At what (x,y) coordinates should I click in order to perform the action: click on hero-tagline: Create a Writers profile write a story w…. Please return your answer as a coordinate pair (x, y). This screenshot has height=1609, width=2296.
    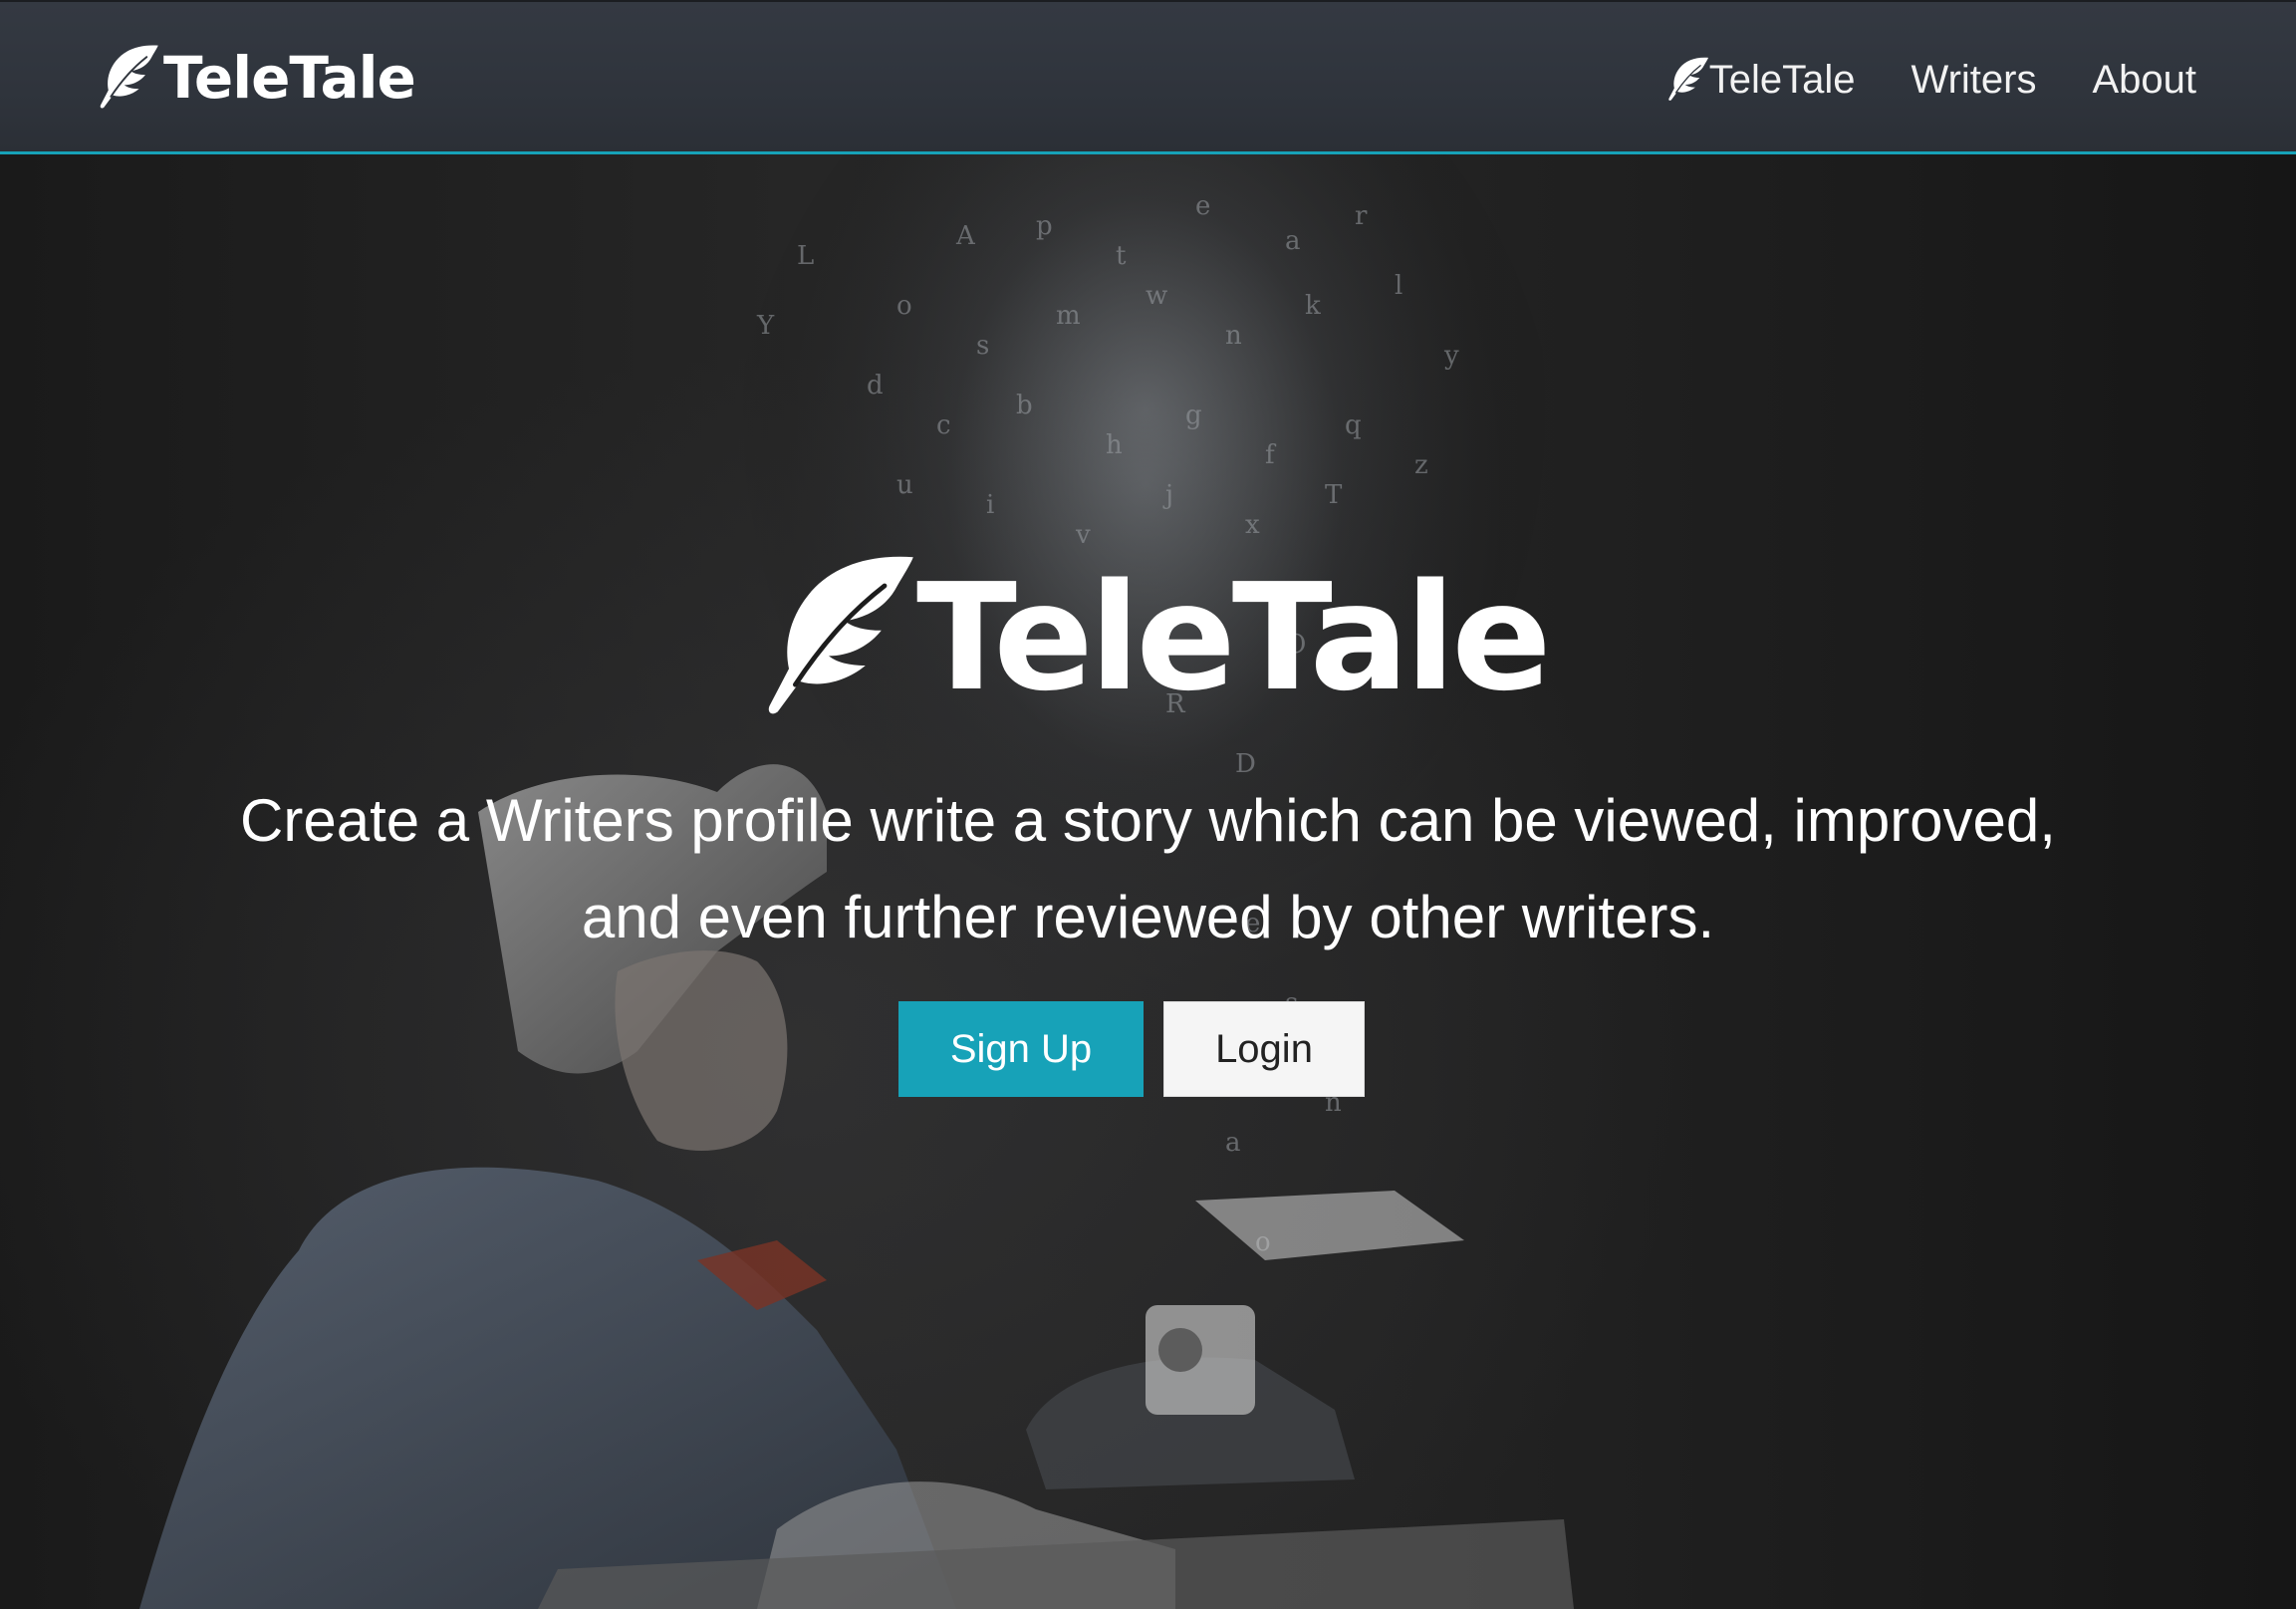
    Looking at the image, I should click on (1148, 869).